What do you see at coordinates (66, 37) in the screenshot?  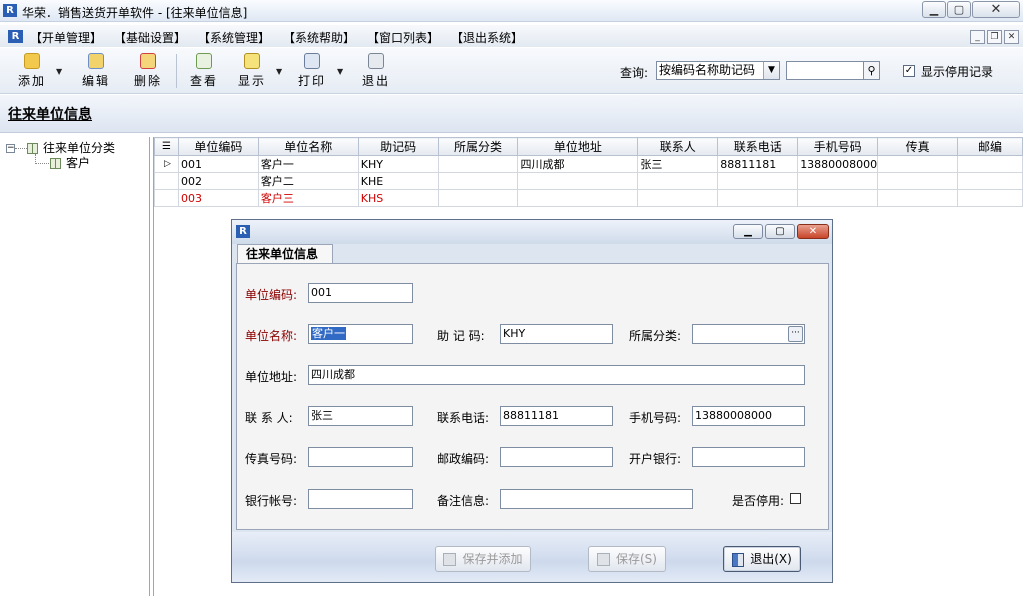 I see `menu-billing: 【开单管理】` at bounding box center [66, 37].